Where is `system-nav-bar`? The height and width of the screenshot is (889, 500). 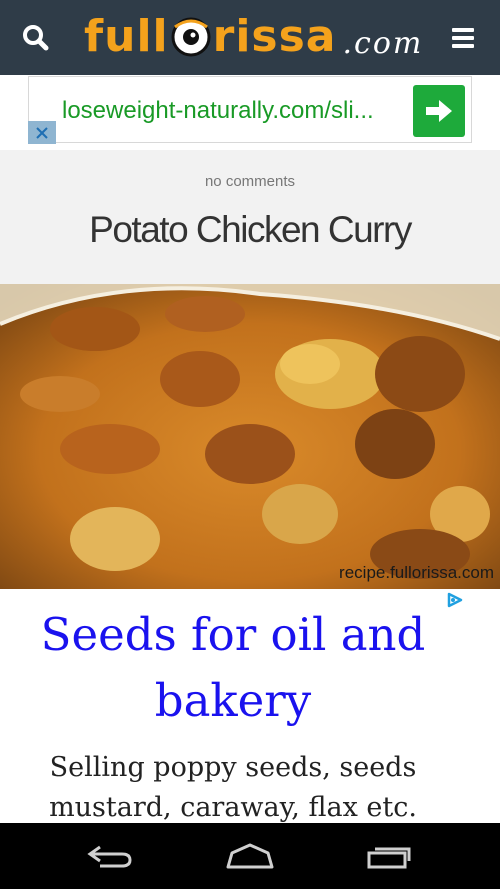 system-nav-bar is located at coordinates (250, 856).